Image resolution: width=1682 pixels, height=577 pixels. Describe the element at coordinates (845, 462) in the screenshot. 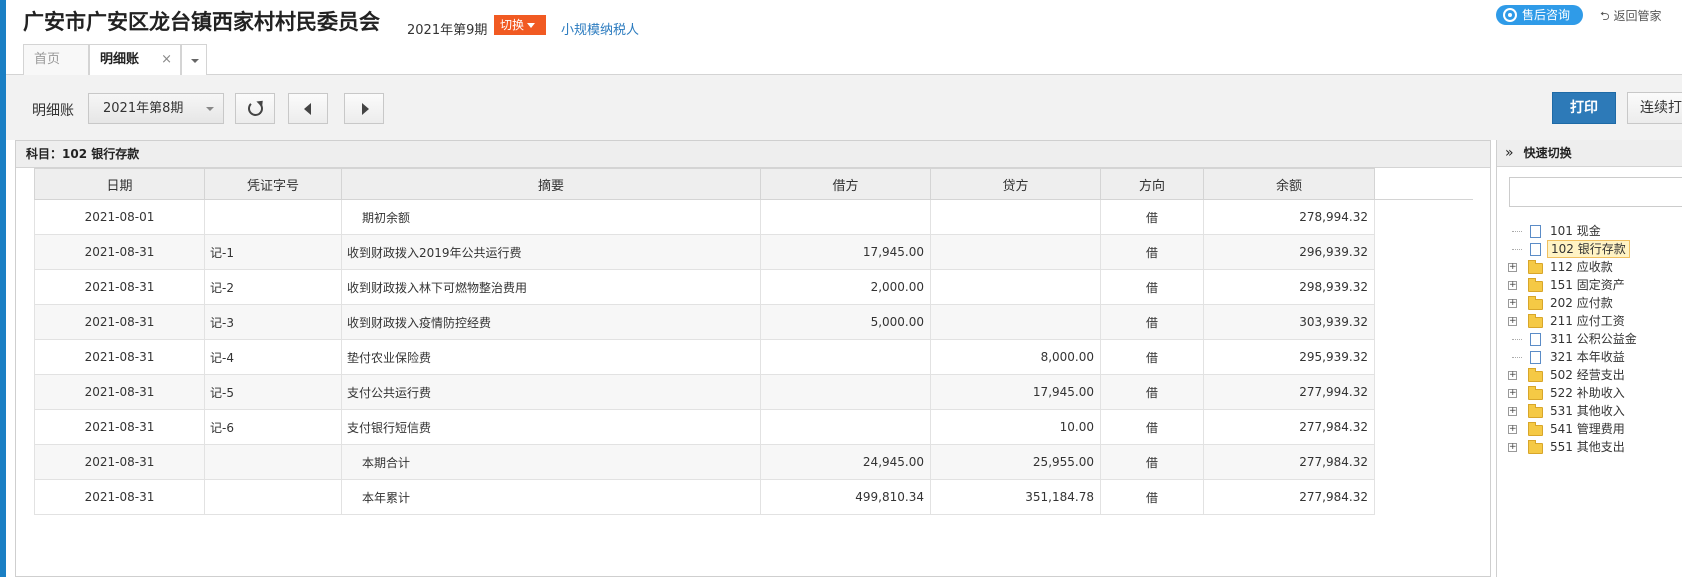

I see `cell-debit: 24,945.00` at that location.